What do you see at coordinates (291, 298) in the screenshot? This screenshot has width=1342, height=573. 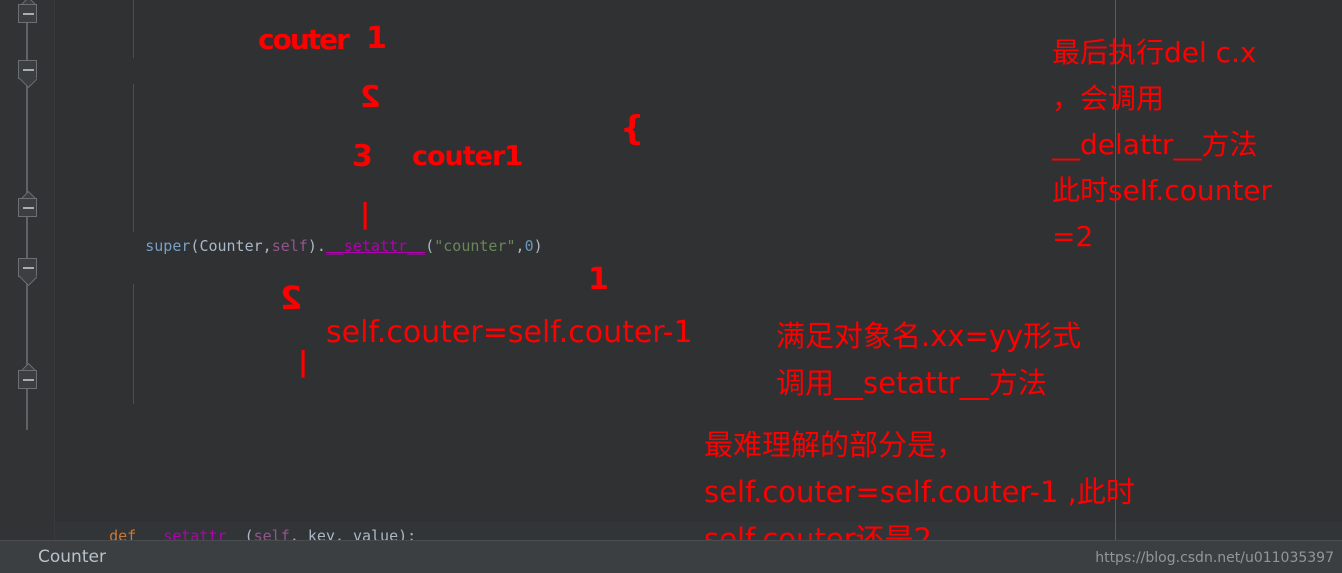 I see `handwritten-mark-4: 2` at bounding box center [291, 298].